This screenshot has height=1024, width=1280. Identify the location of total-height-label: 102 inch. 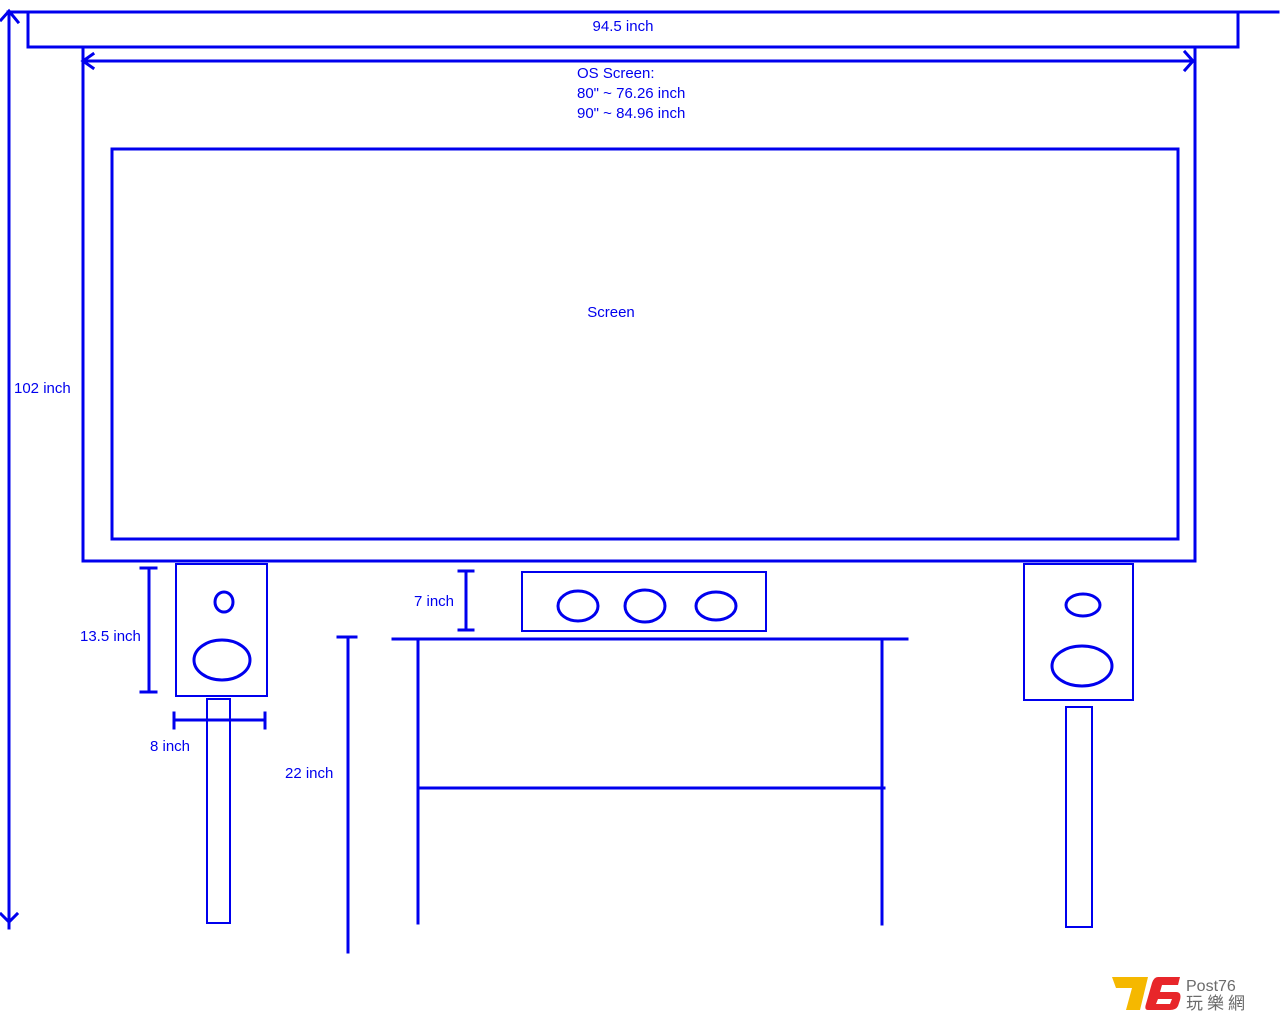
(42, 388).